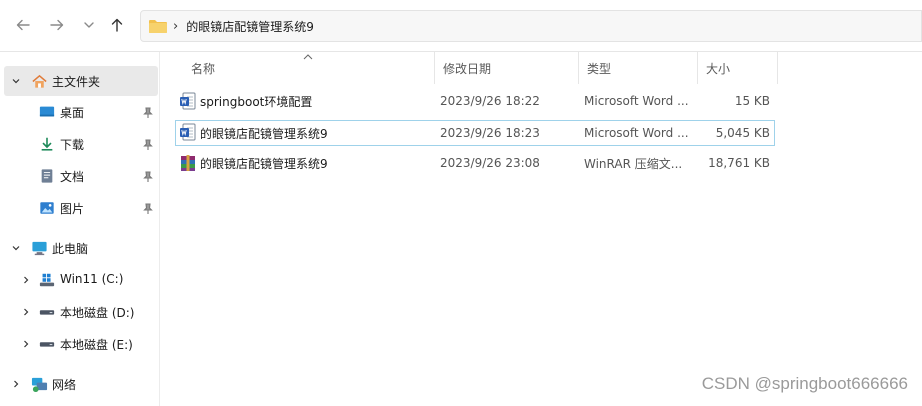 This screenshot has width=922, height=406. What do you see at coordinates (250, 26) in the screenshot?
I see `breadcrumb-current-folder: 的眼镜店配镜管理系统9` at bounding box center [250, 26].